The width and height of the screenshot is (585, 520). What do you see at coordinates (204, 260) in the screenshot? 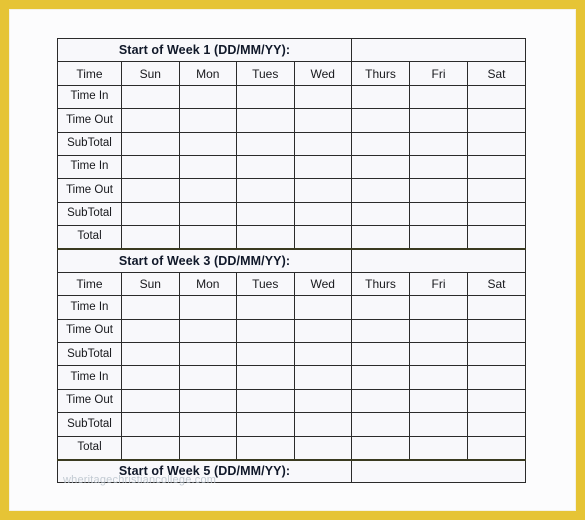
I see `week-title-banner: Start of Week 3 (DD/MM/YY):` at bounding box center [204, 260].